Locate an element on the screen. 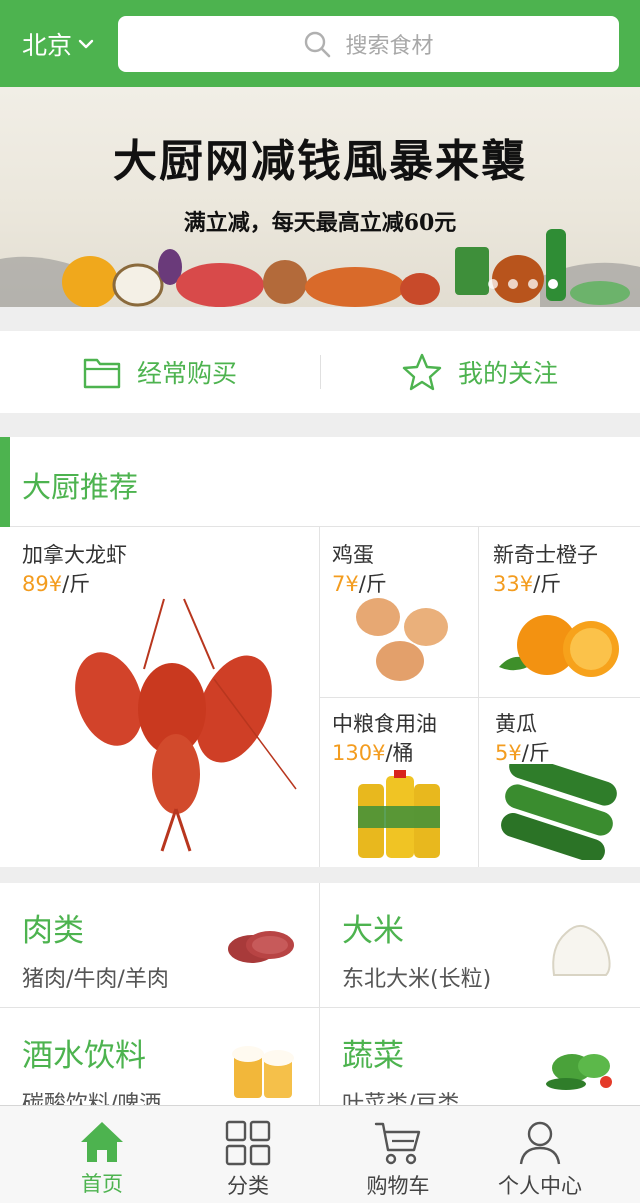 This screenshot has height=1203, width=640. section-accent-bar is located at coordinates (5, 482).